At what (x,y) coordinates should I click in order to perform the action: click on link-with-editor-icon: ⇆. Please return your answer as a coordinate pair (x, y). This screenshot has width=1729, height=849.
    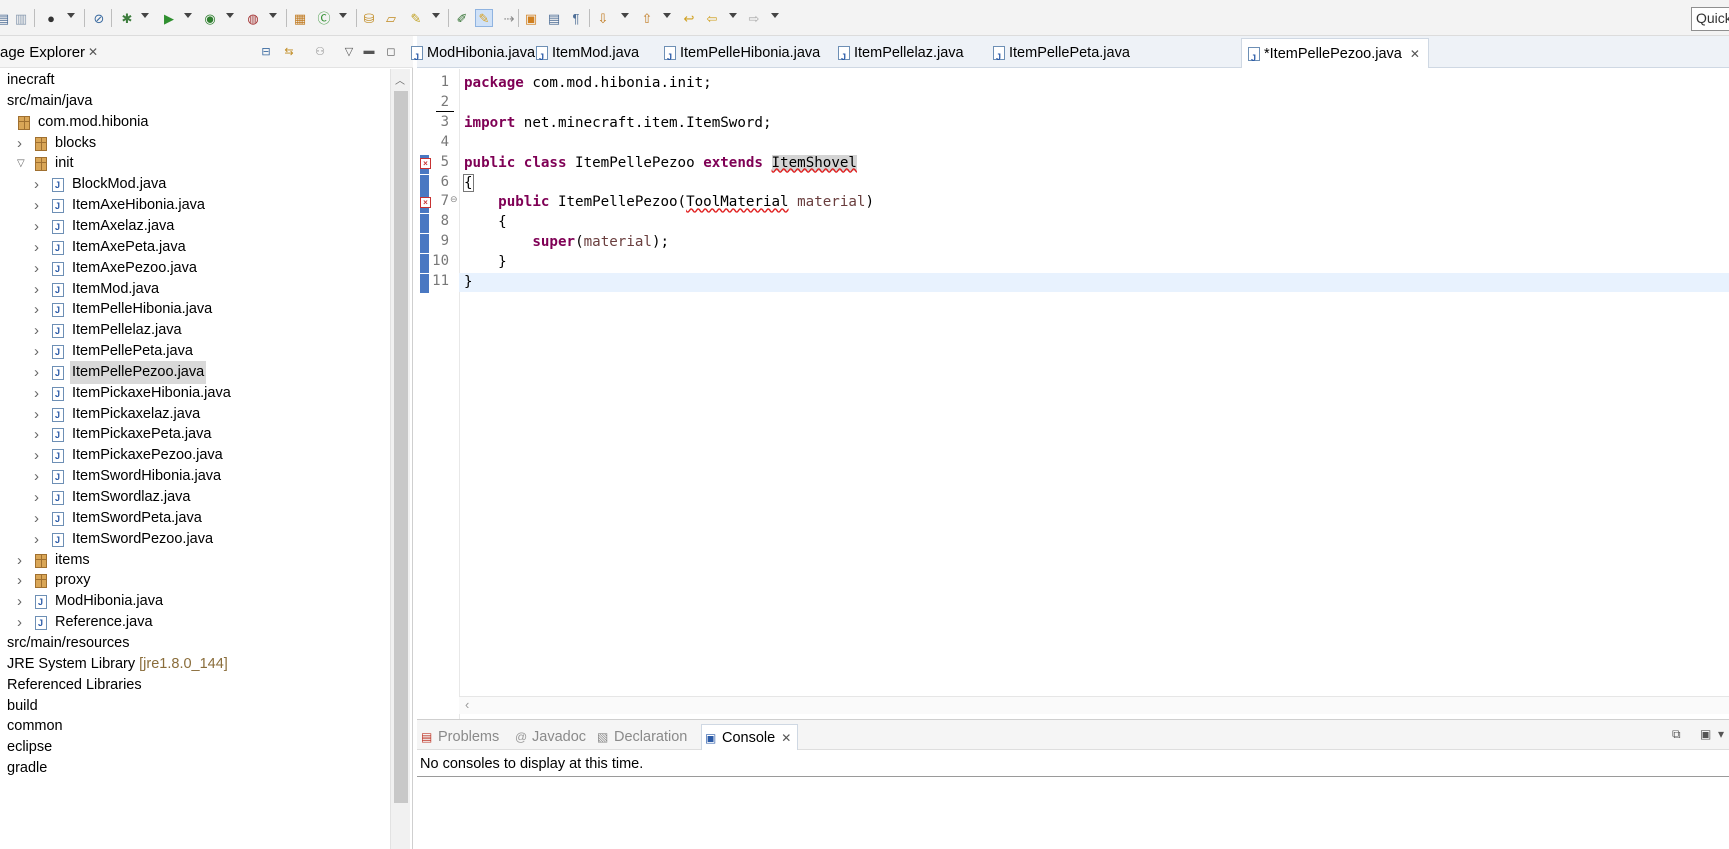
    Looking at the image, I should click on (289, 51).